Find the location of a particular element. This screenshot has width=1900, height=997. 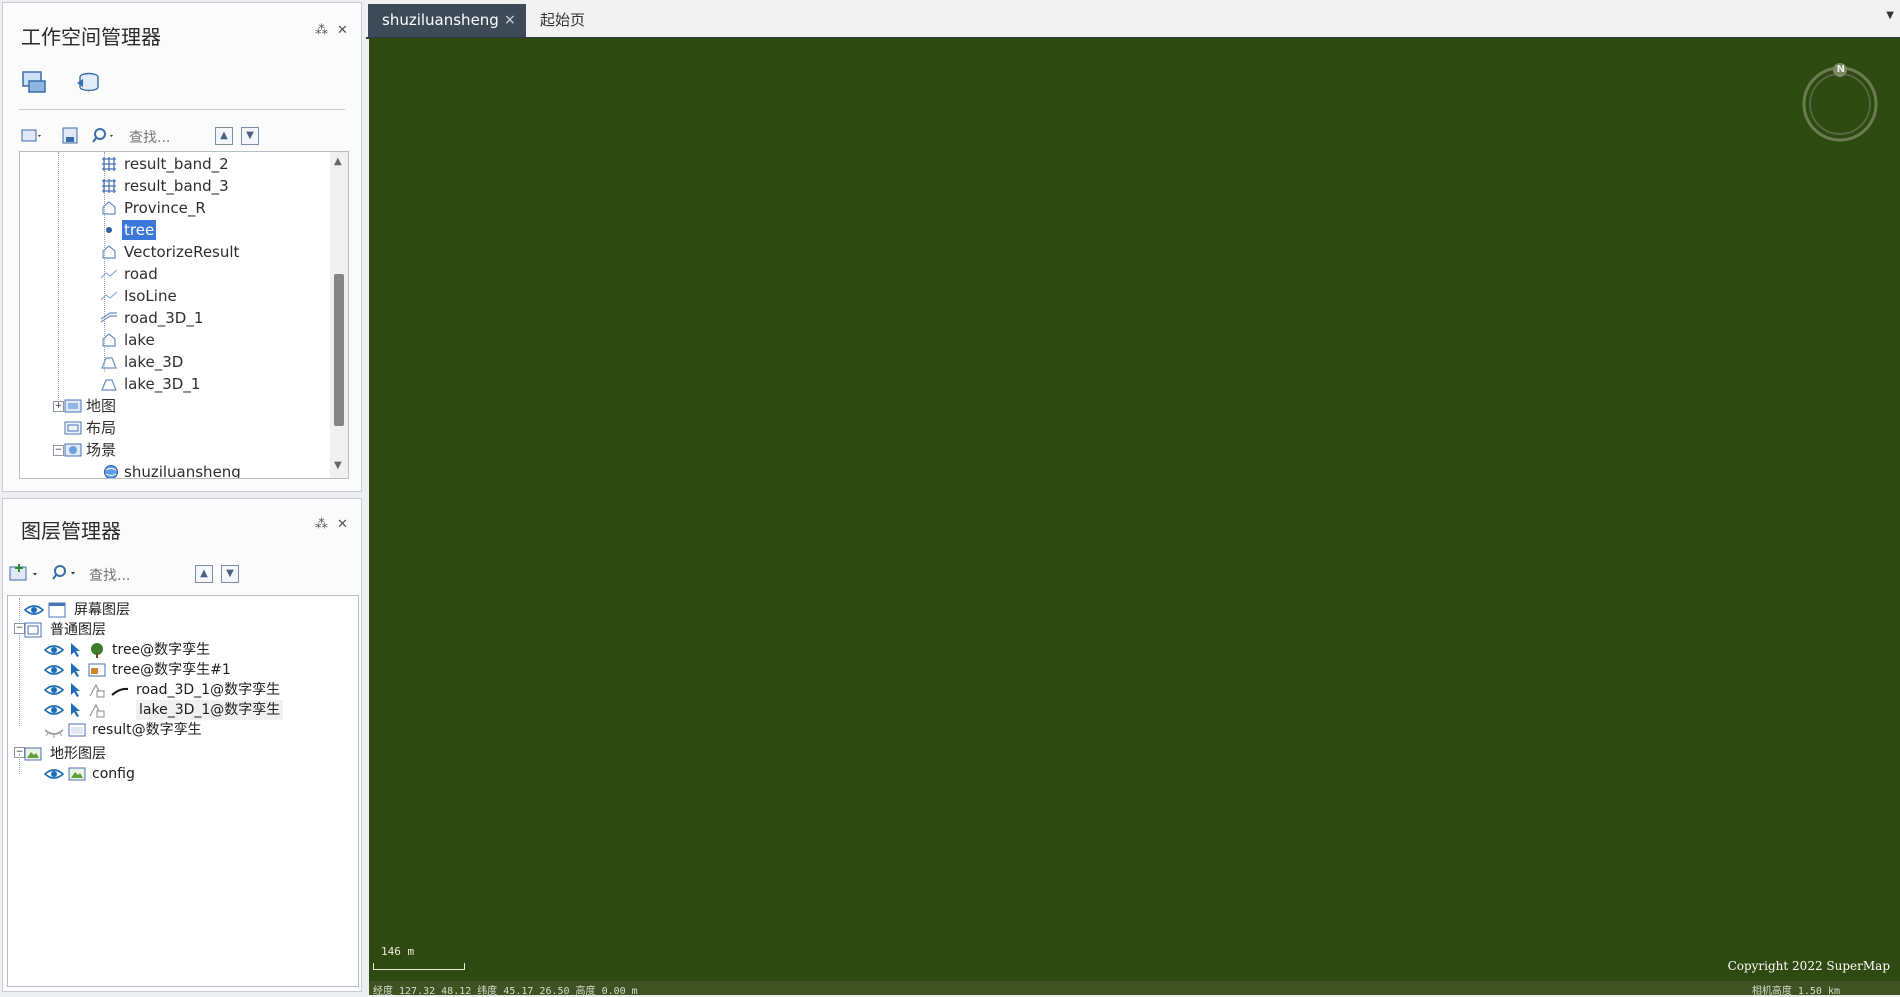

line3d-dataset-icon is located at coordinates (108, 317).